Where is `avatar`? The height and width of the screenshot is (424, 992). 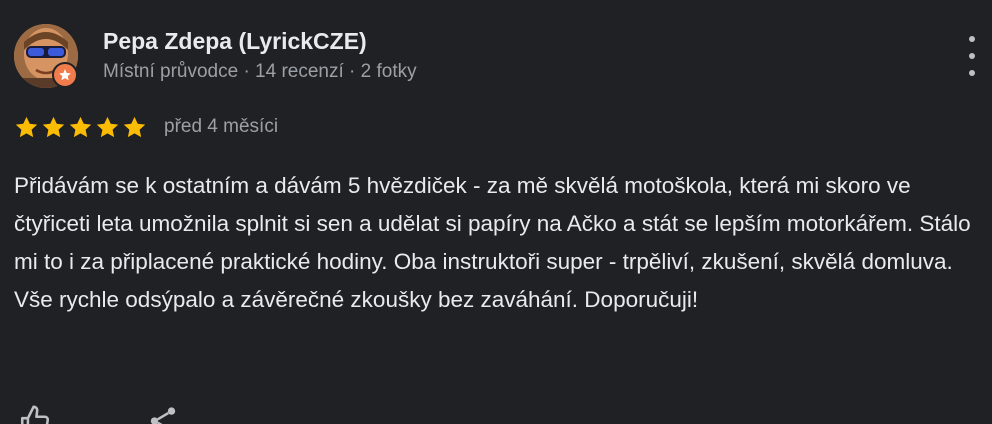
avatar is located at coordinates (46, 56).